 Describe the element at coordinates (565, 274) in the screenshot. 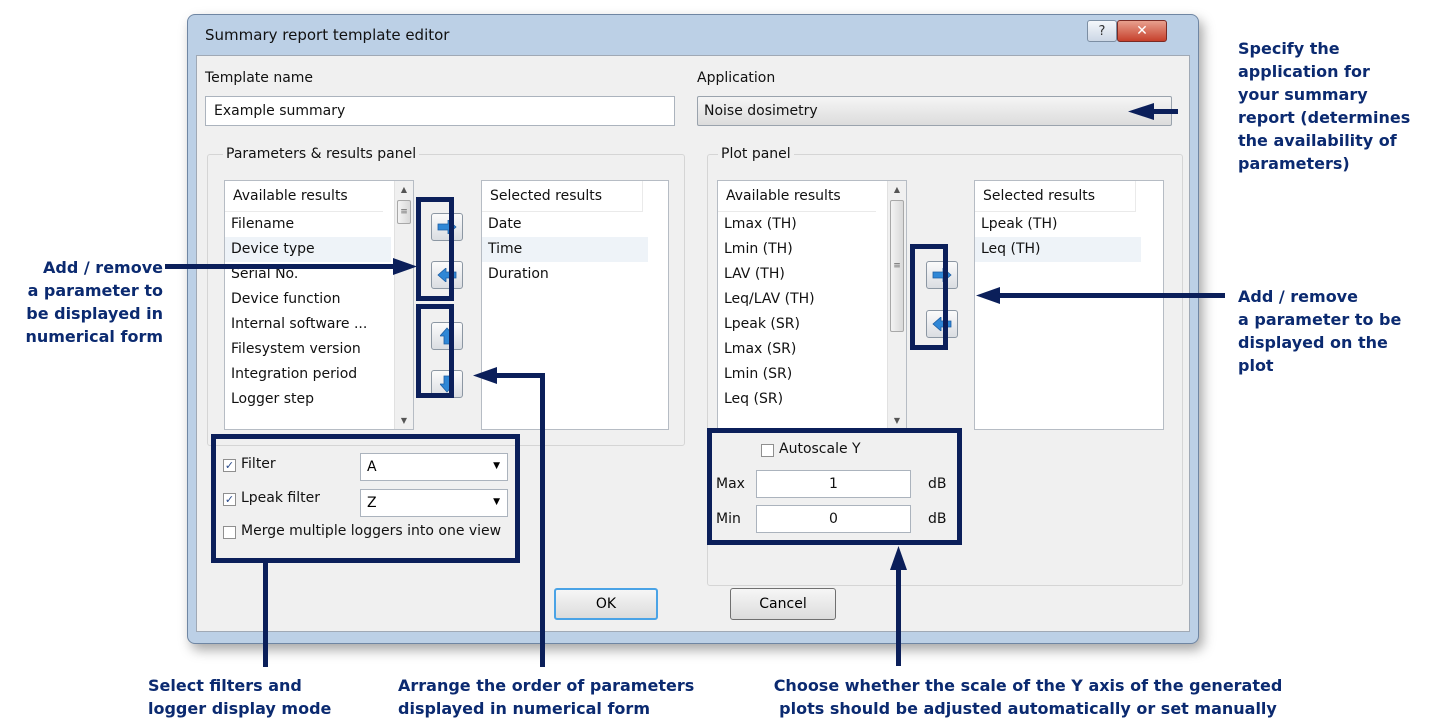

I see `list-item: Duration` at that location.